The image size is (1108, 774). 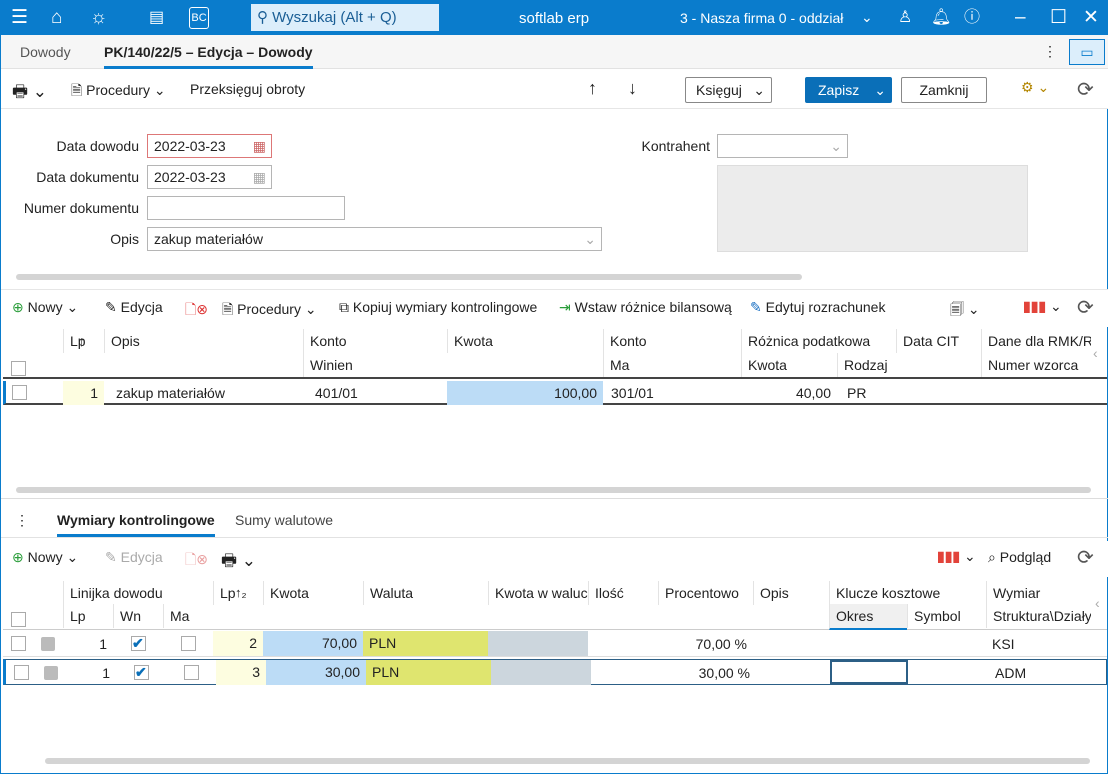 What do you see at coordinates (868, 617) in the screenshot?
I see `column-subheader: Okres` at bounding box center [868, 617].